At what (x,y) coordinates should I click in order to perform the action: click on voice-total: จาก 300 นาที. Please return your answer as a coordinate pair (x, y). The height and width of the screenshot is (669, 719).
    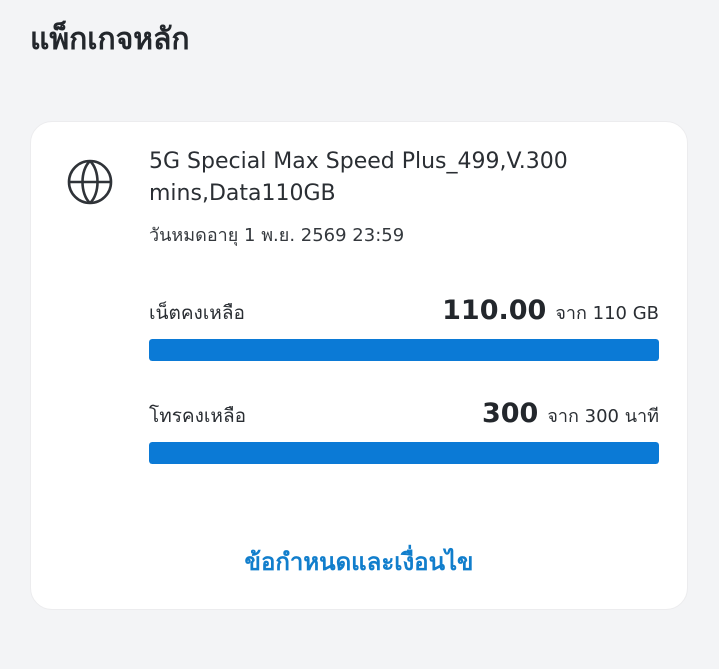
    Looking at the image, I should click on (603, 416).